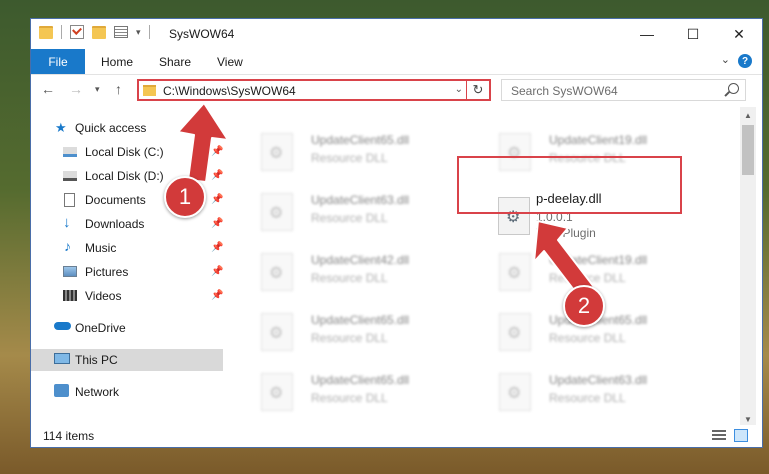  I want to click on status-bar: 114 items, so click(396, 436).